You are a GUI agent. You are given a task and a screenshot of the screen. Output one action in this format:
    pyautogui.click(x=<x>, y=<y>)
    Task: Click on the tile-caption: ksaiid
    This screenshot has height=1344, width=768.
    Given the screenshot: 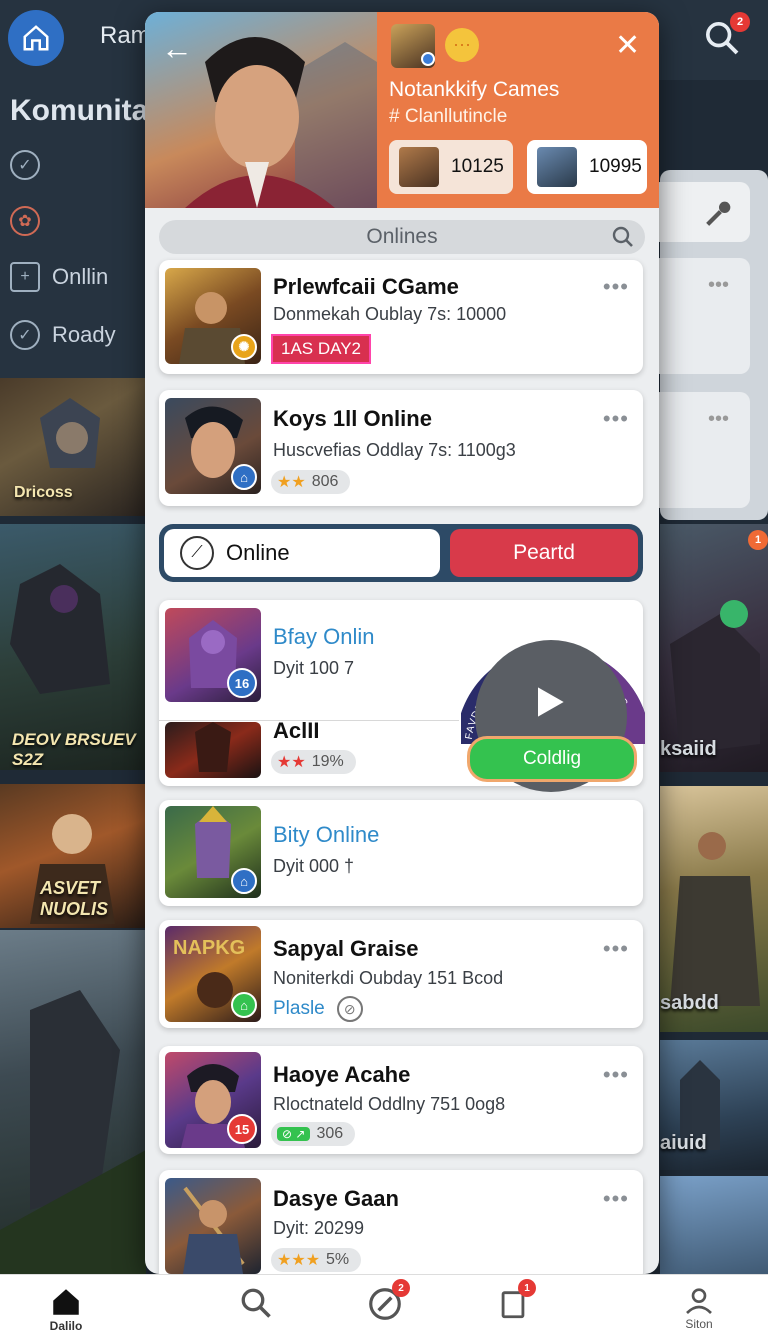 What is the action you would take?
    pyautogui.click(x=688, y=749)
    